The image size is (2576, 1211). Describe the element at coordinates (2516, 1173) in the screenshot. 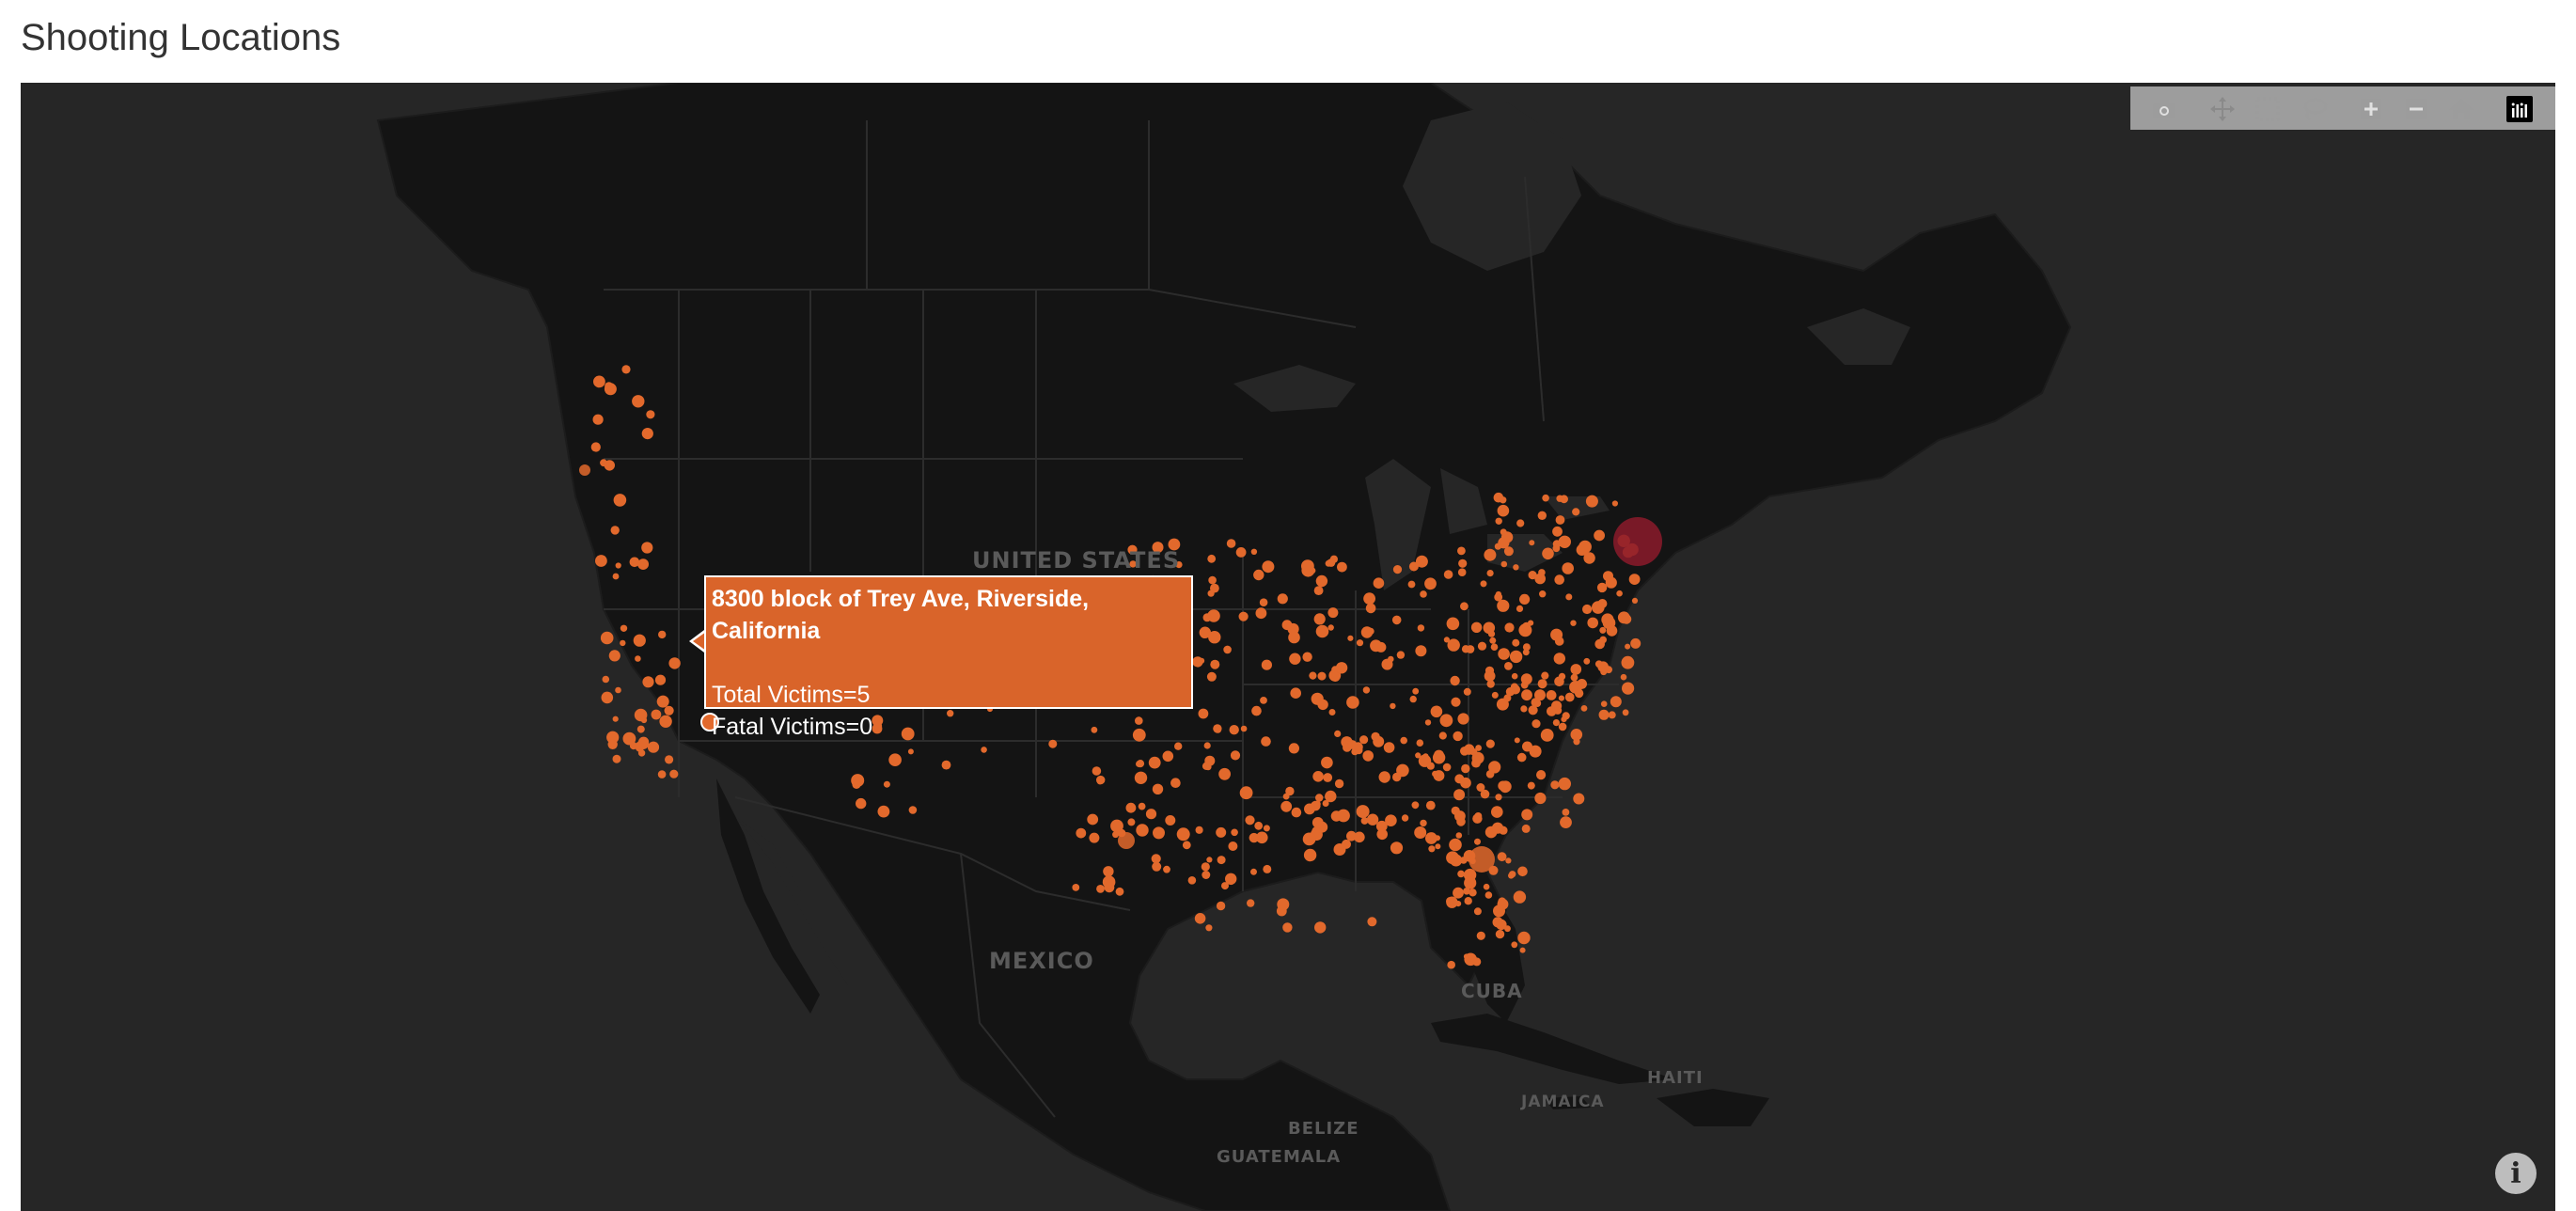

I see `info-icon: i` at that location.